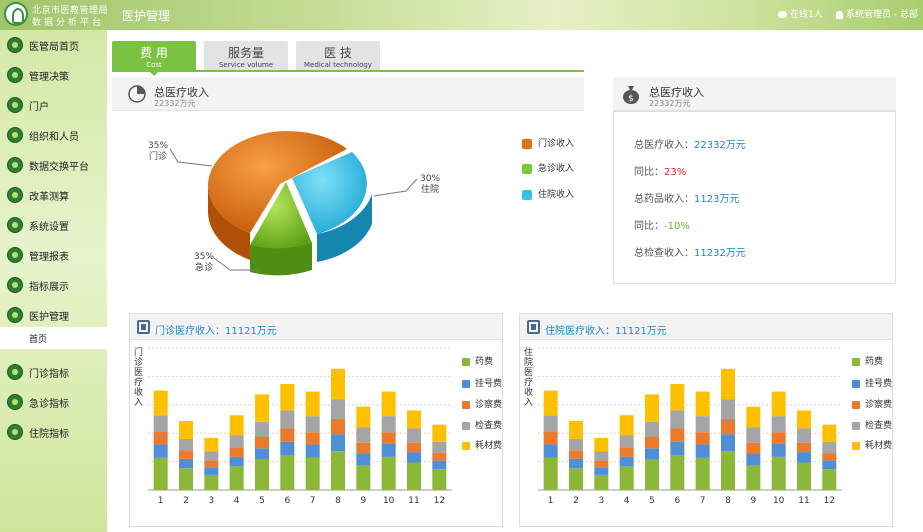 This screenshot has width=923, height=532. What do you see at coordinates (53, 195) in the screenshot?
I see `sidebar-item-reform: 改革测算` at bounding box center [53, 195].